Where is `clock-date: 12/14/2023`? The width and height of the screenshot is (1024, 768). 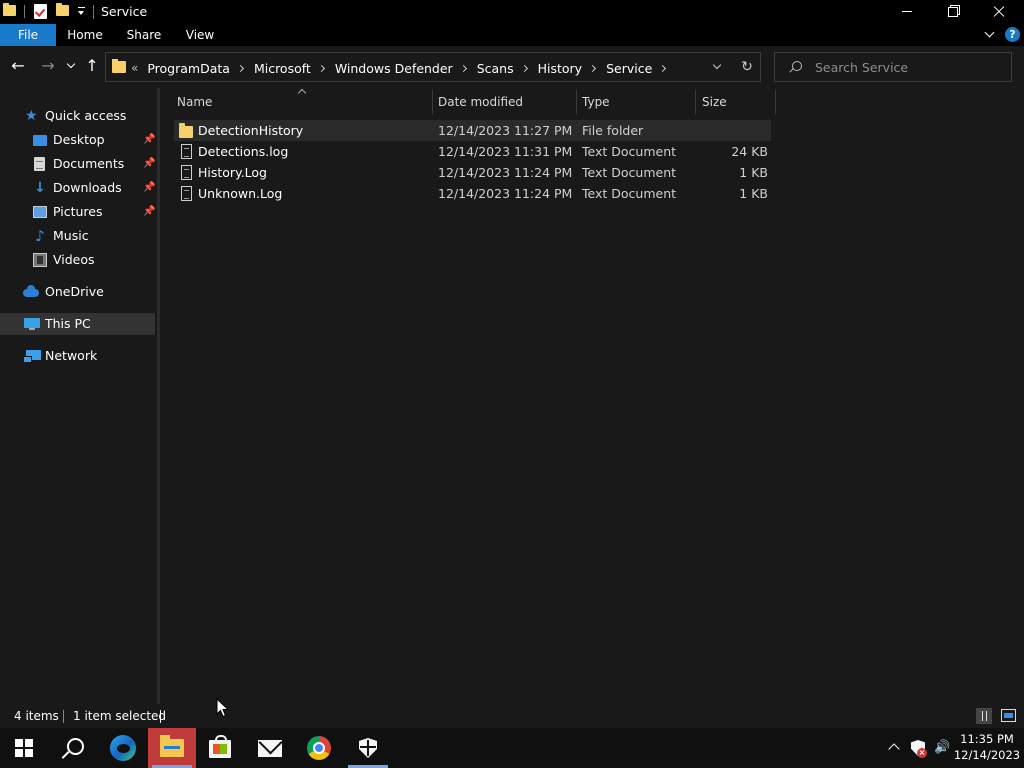
clock-date: 12/14/2023 is located at coordinates (987, 755).